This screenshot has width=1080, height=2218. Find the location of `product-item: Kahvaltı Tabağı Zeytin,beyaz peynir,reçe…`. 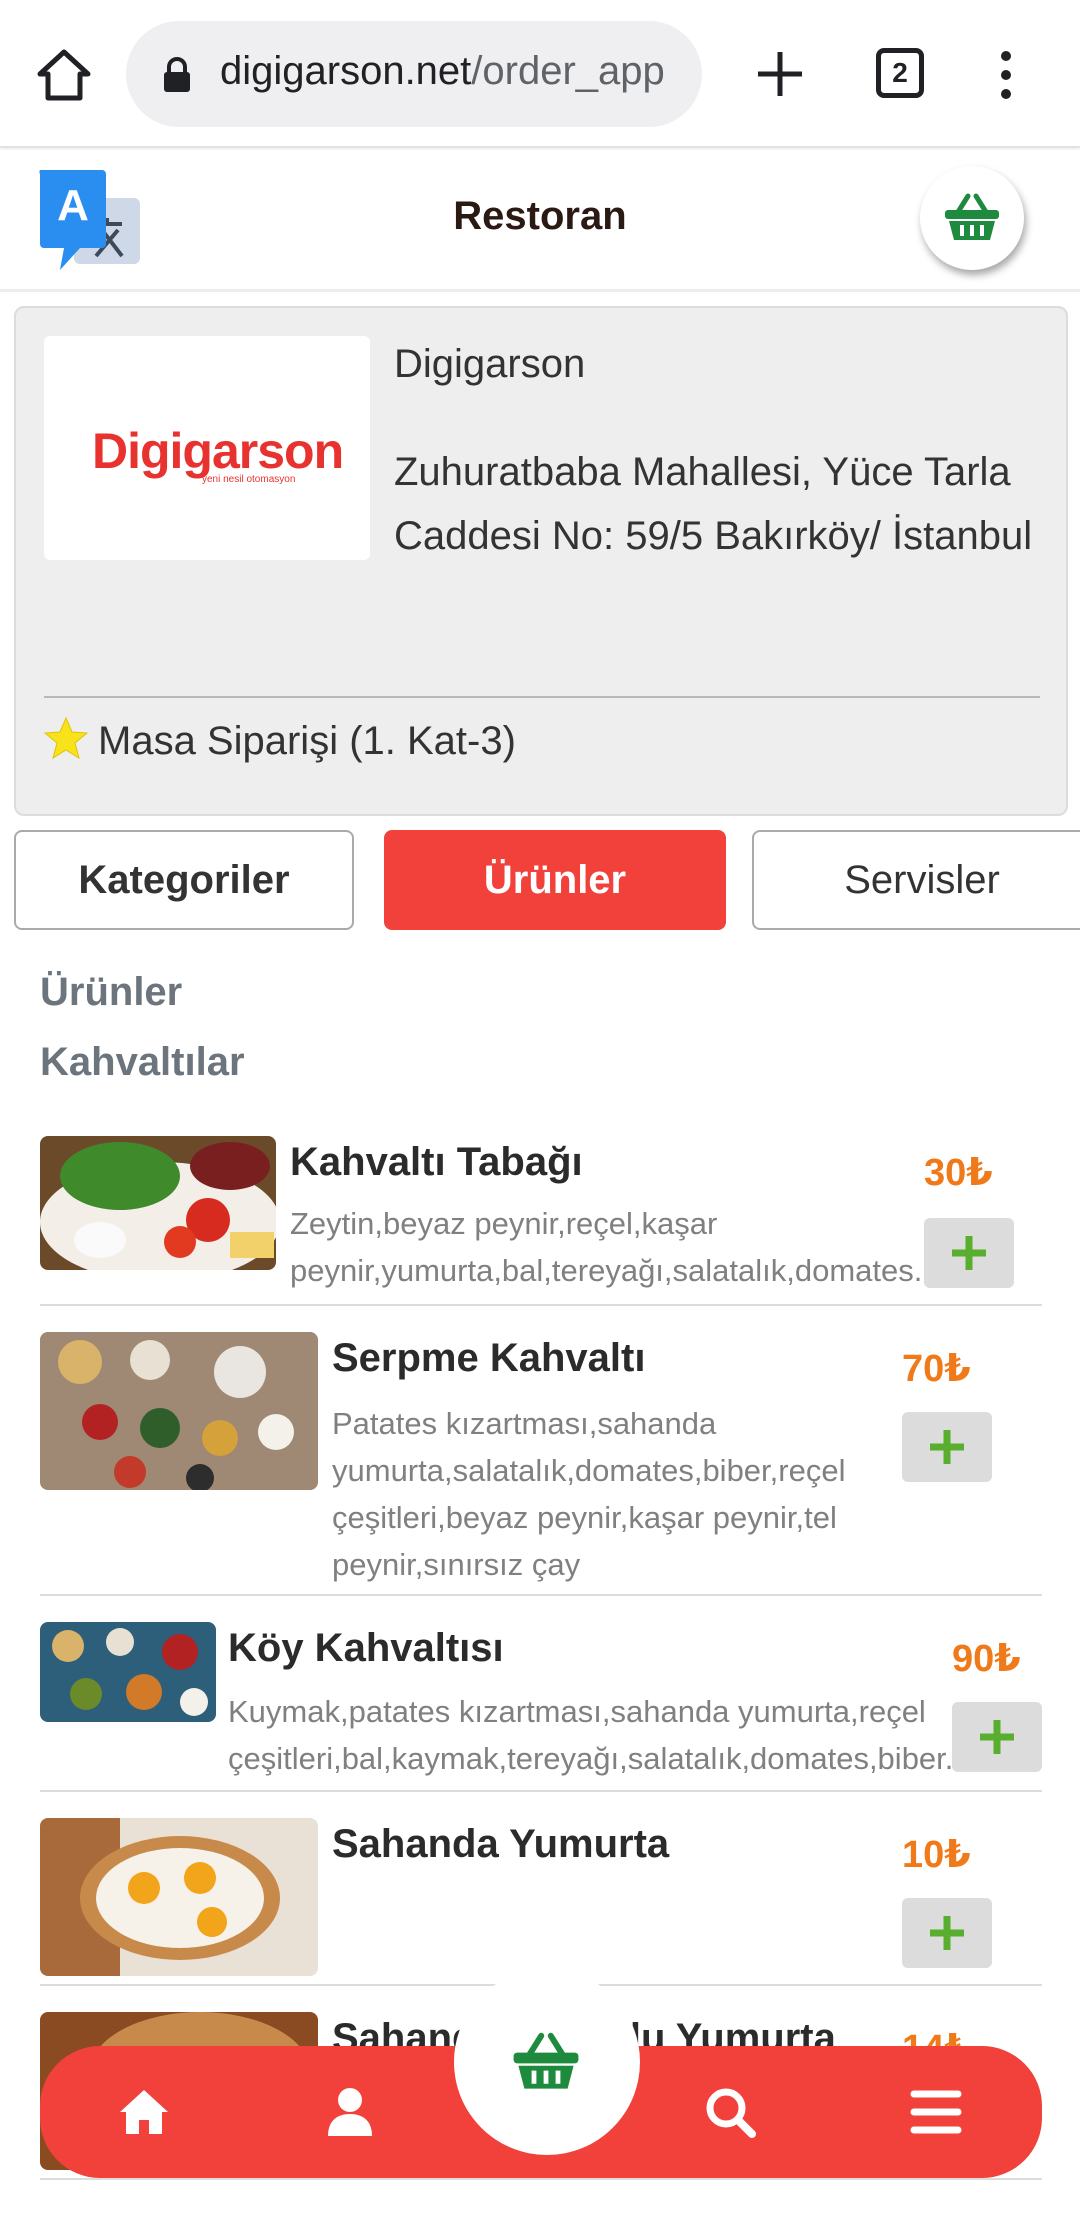

product-item: Kahvaltı Tabağı Zeytin,beyaz peynir,reçe… is located at coordinates (541, 1221).